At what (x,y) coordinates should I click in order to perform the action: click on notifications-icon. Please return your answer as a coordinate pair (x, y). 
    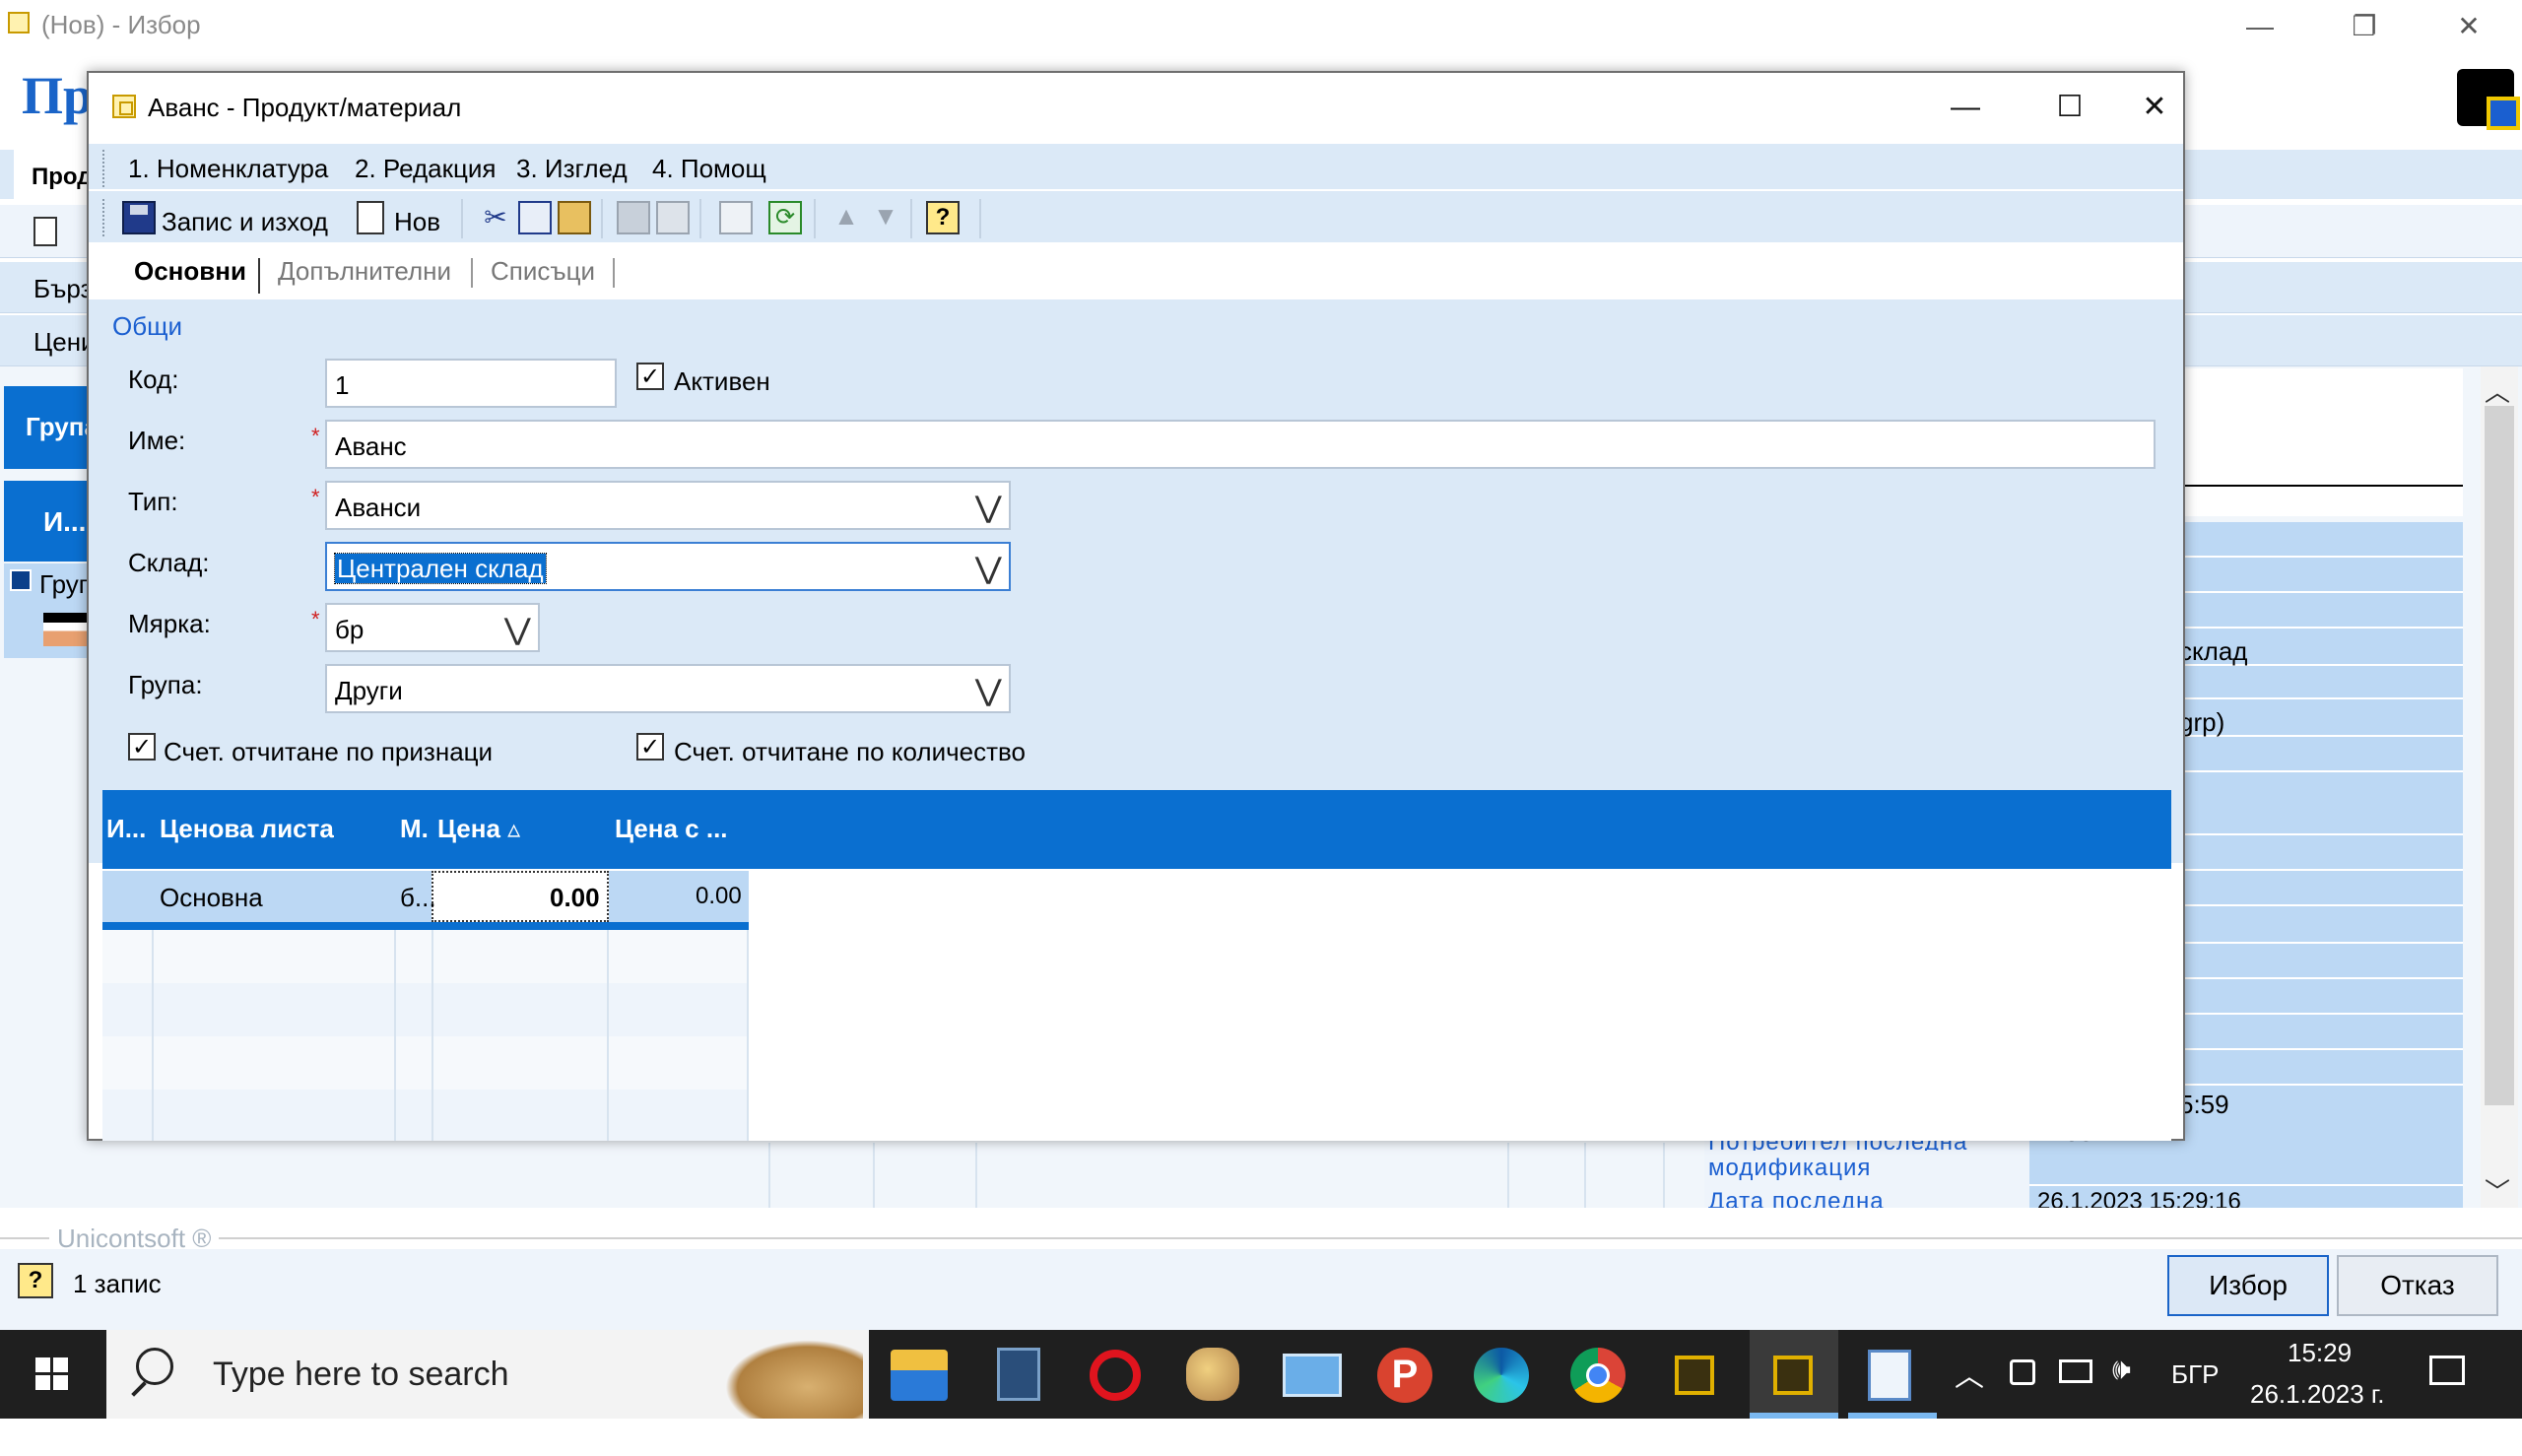
    Looking at the image, I should click on (2447, 1370).